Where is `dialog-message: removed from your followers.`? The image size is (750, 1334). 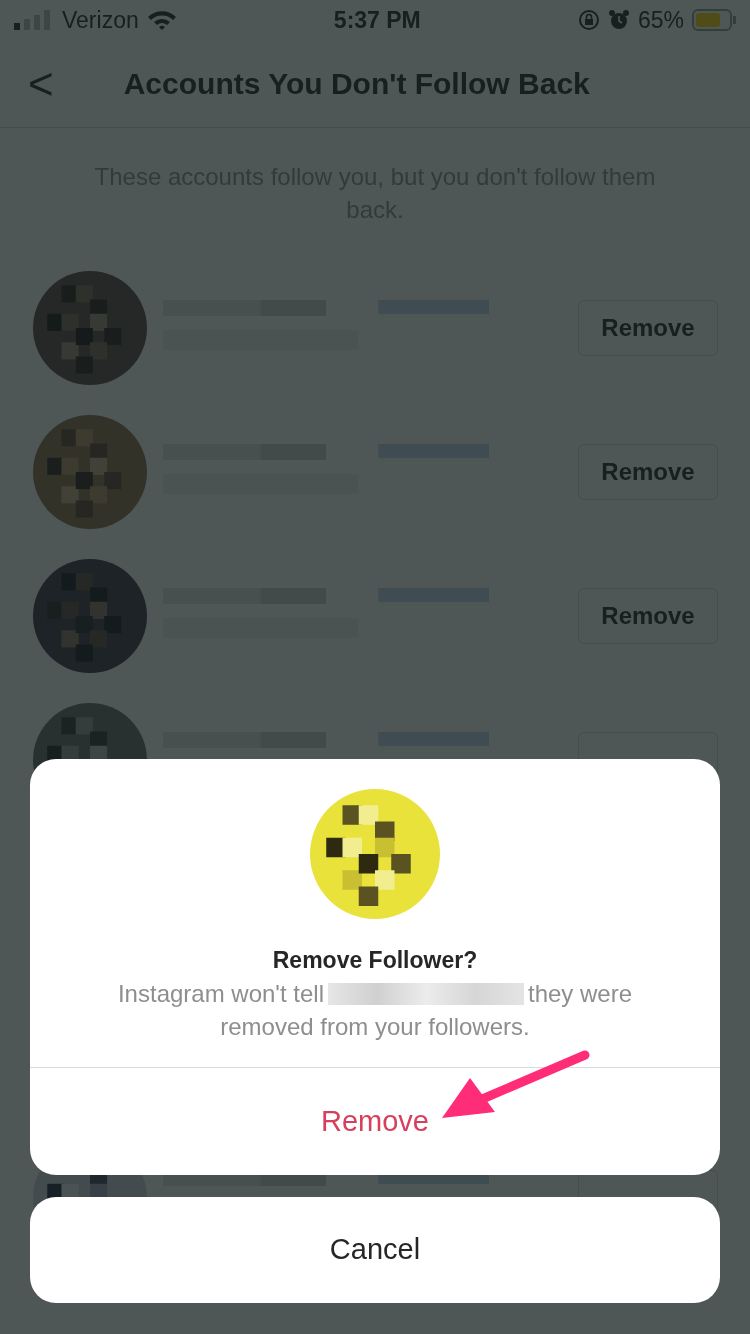 dialog-message: removed from your followers. is located at coordinates (375, 1027).